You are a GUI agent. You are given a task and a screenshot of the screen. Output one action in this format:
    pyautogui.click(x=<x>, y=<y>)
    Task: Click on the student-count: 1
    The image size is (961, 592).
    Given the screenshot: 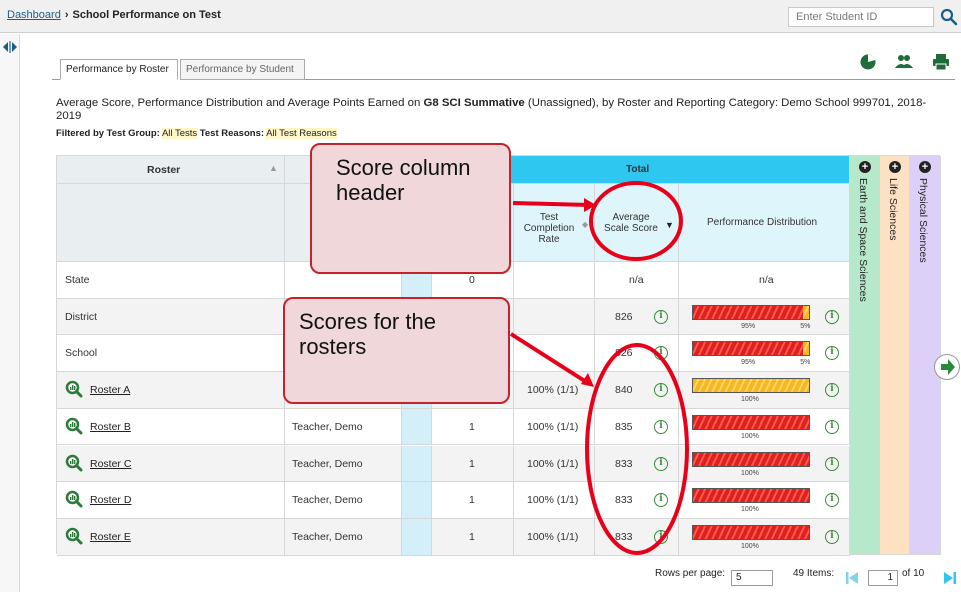 What is the action you would take?
    pyautogui.click(x=472, y=463)
    